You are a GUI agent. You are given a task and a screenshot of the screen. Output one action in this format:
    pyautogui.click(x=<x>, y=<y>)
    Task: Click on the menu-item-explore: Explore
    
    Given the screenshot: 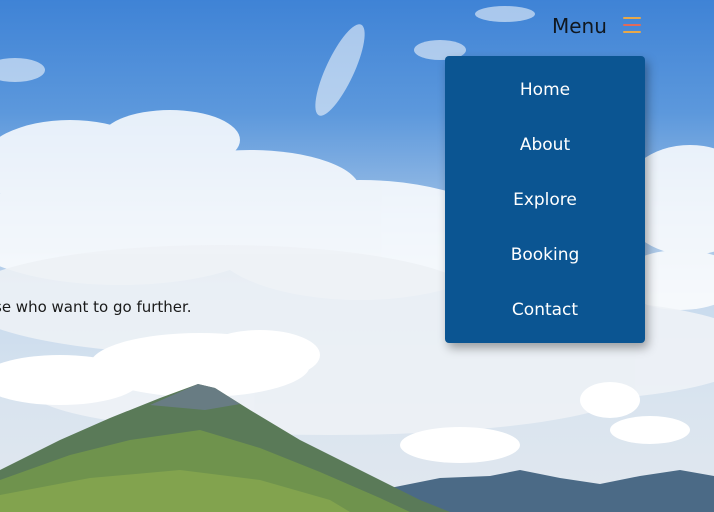 What is the action you would take?
    pyautogui.click(x=545, y=200)
    